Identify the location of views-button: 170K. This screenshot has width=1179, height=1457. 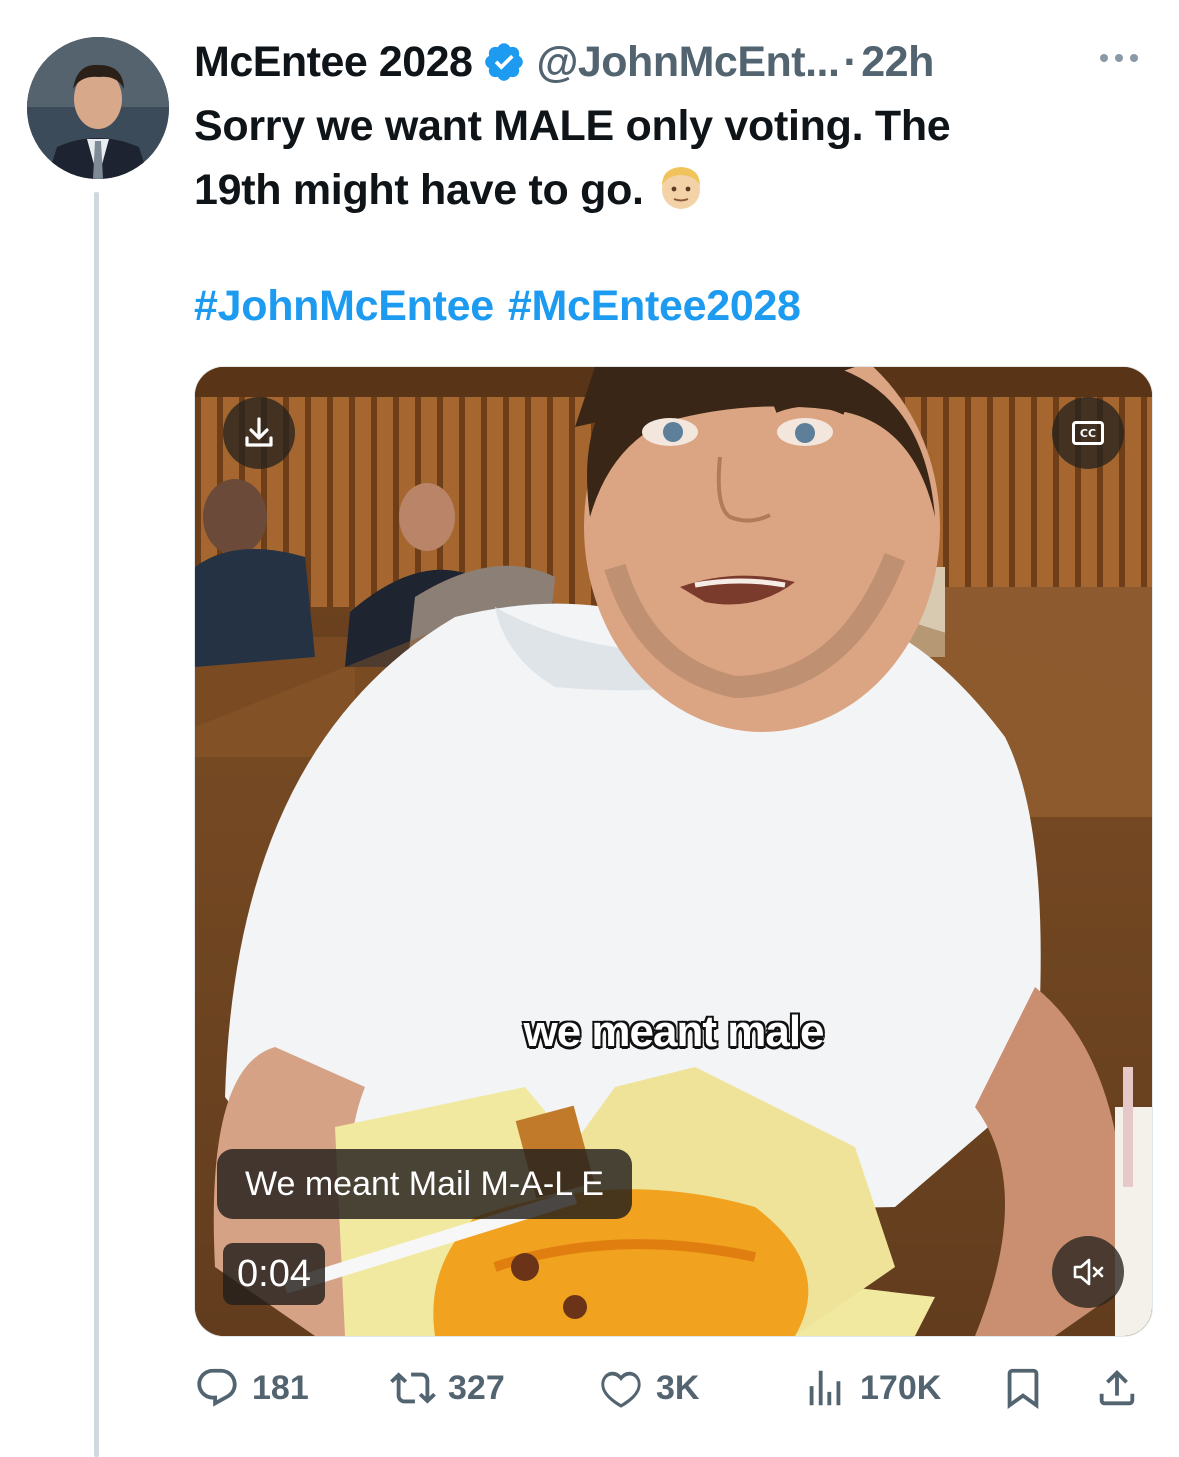
(871, 1388).